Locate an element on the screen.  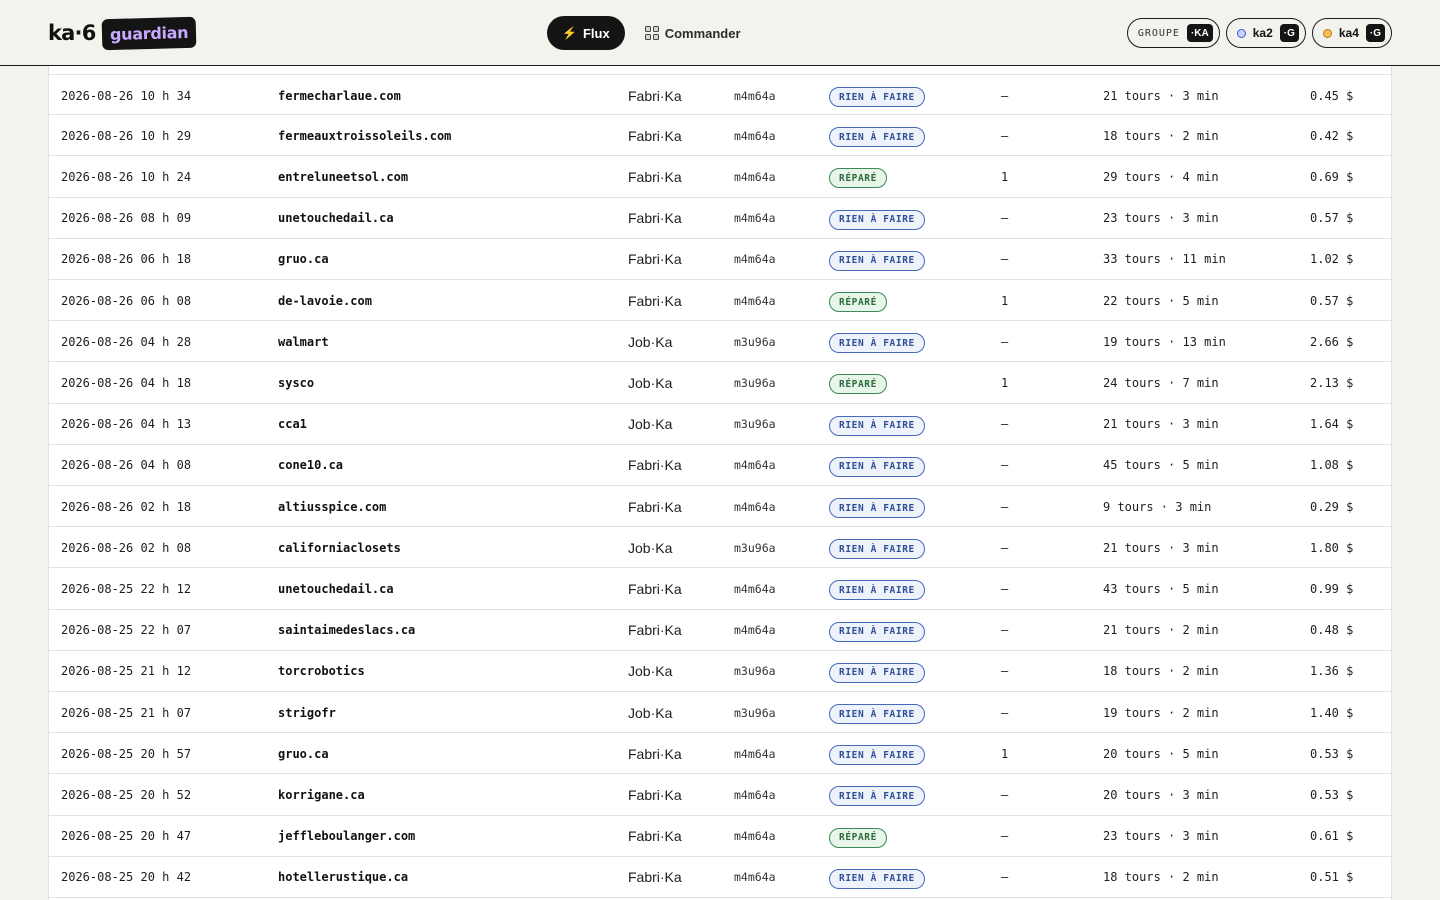
row-cost: 0.48 $ is located at coordinates (1332, 630).